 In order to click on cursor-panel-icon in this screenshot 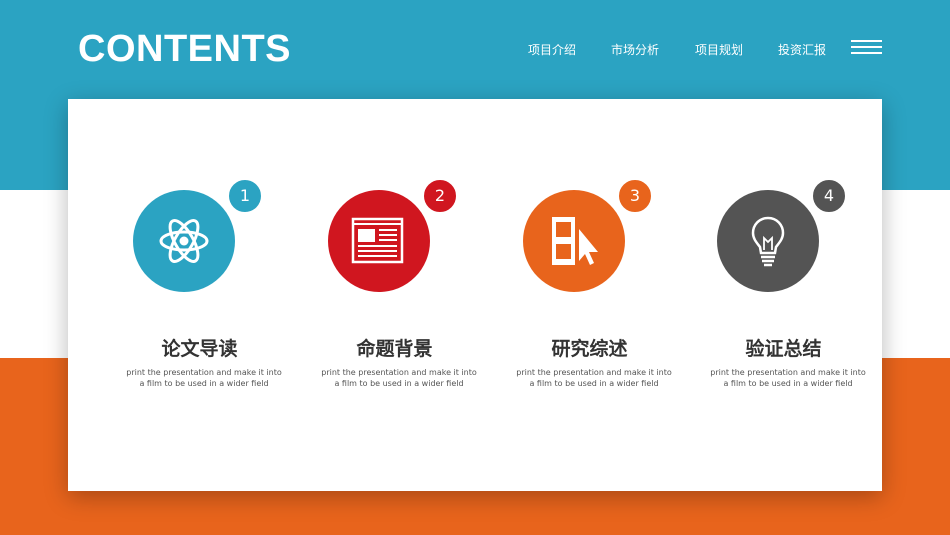, I will do `click(574, 241)`.